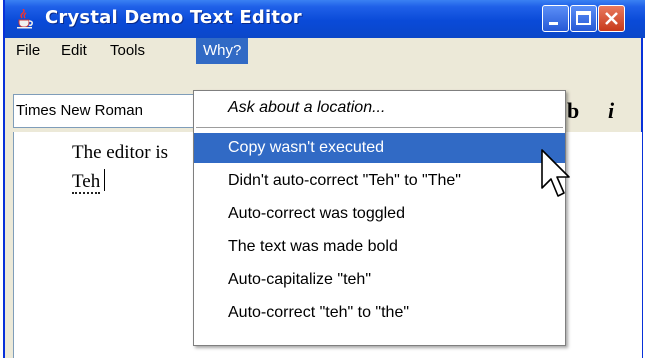  I want to click on maximize-button, so click(583, 18).